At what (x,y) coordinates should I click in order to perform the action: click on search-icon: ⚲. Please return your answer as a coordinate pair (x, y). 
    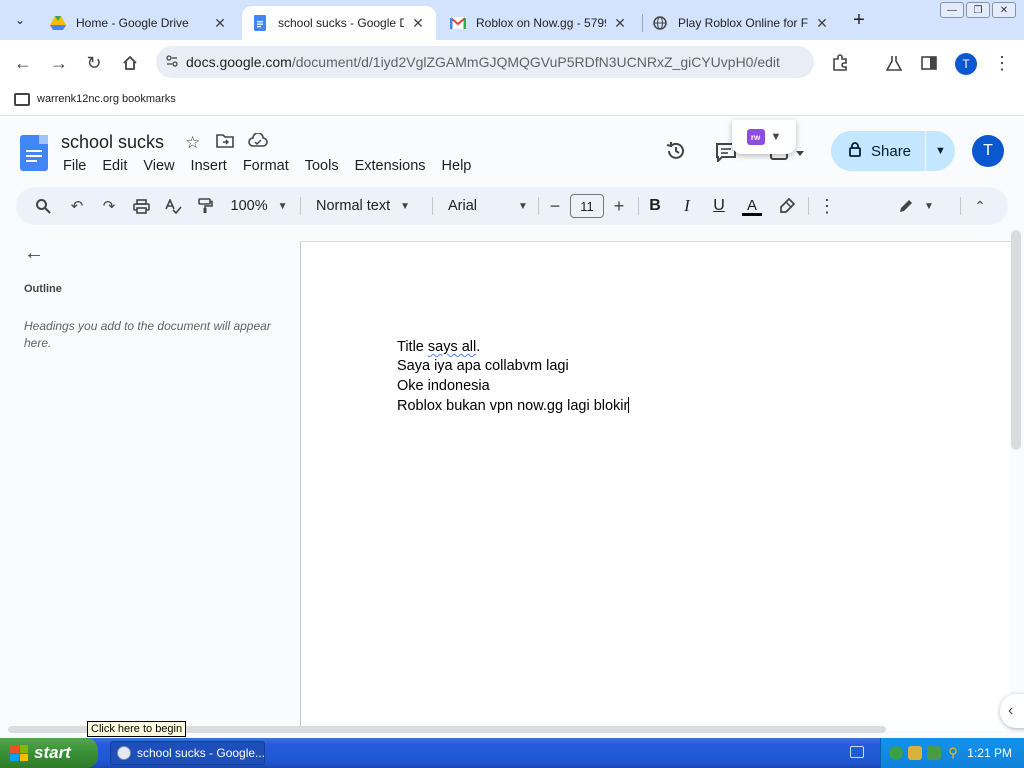
    Looking at the image, I should click on (953, 752).